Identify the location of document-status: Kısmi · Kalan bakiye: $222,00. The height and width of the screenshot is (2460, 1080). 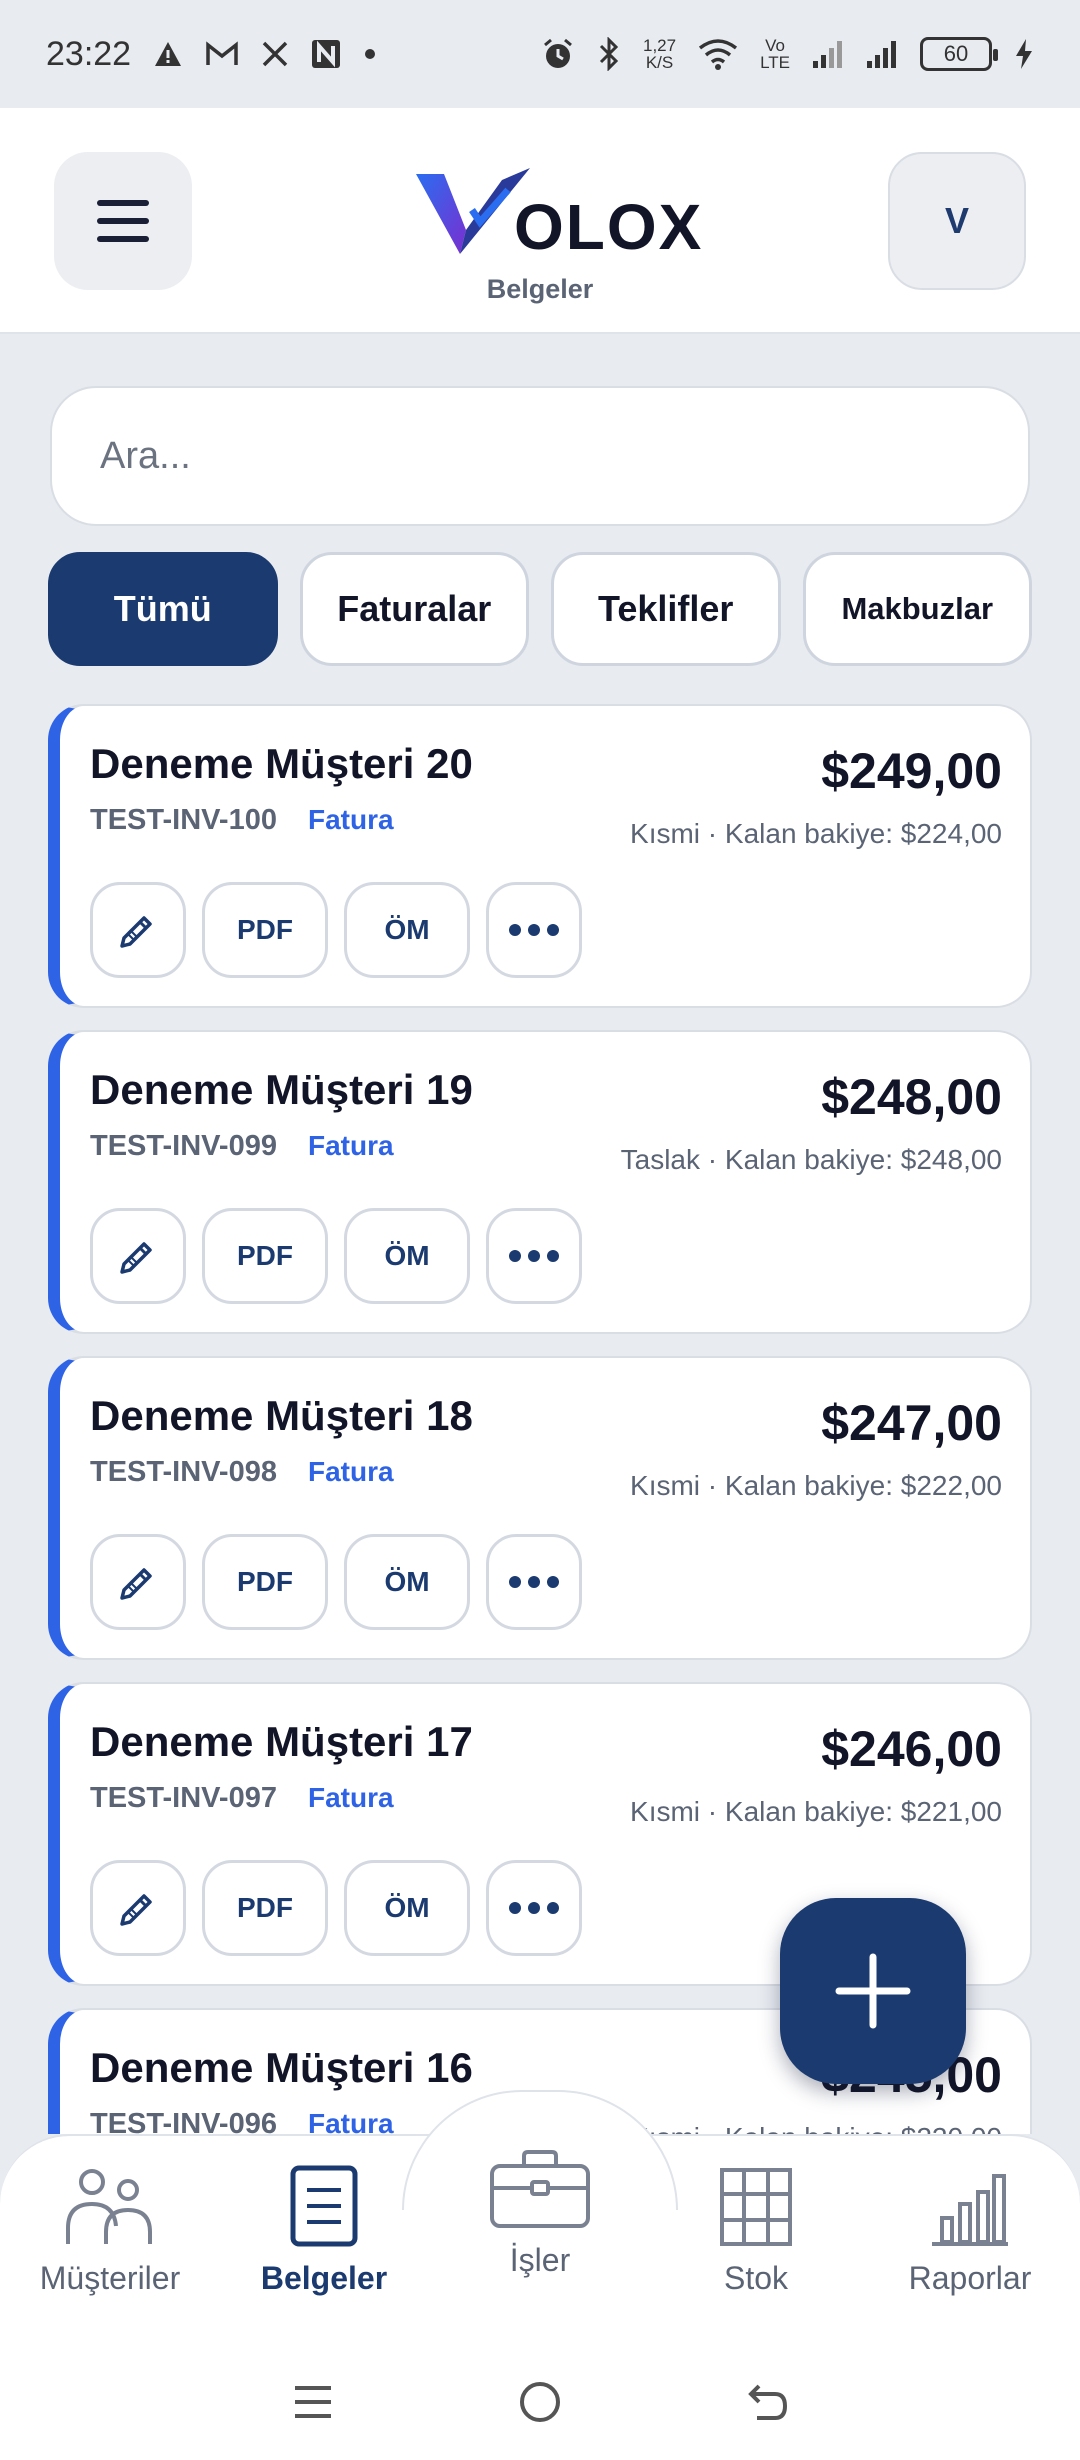
(816, 1485).